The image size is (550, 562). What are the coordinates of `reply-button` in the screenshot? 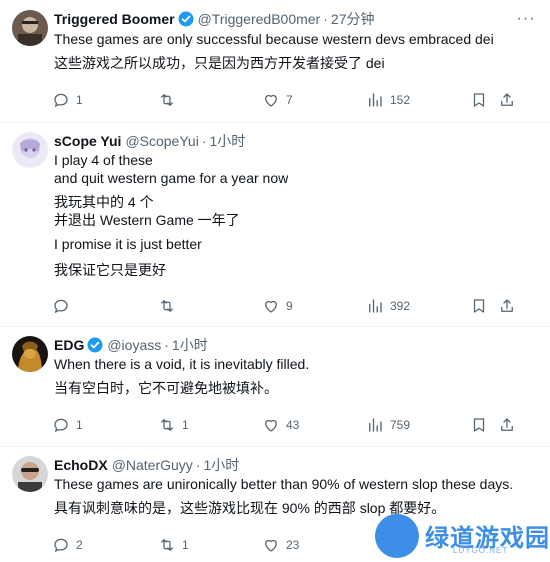 It's located at (69, 306).